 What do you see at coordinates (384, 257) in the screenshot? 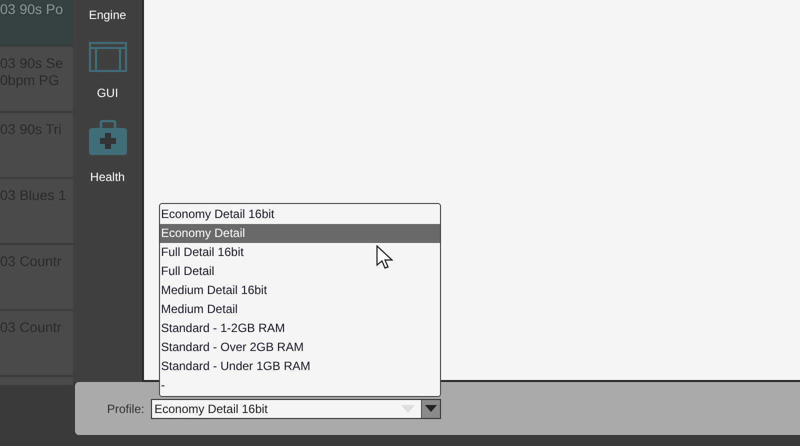
I see `cursor-icon` at bounding box center [384, 257].